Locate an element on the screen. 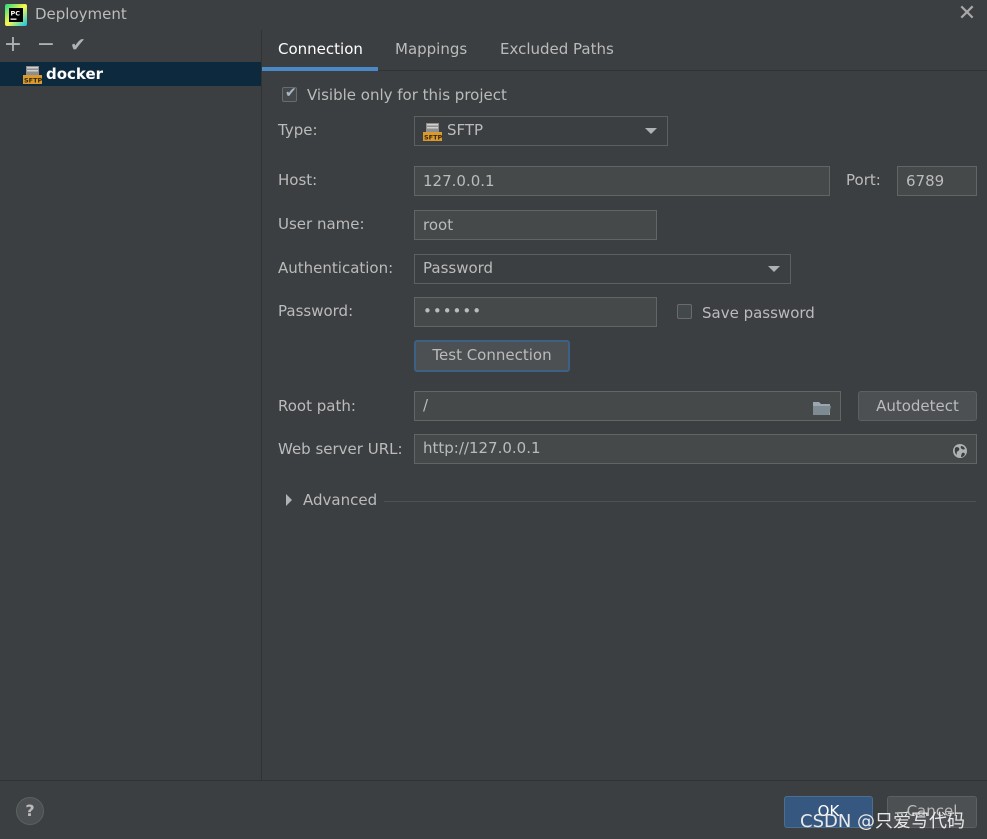 Image resolution: width=987 pixels, height=839 pixels. host-label: Host: is located at coordinates (298, 180).